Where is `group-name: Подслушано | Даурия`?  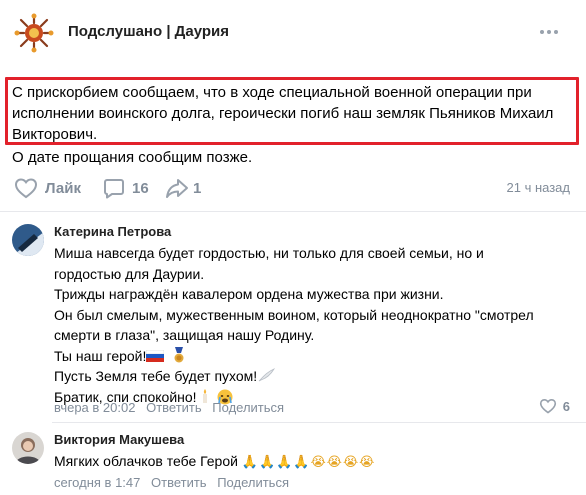
group-name: Подслушано | Даурия is located at coordinates (148, 31).